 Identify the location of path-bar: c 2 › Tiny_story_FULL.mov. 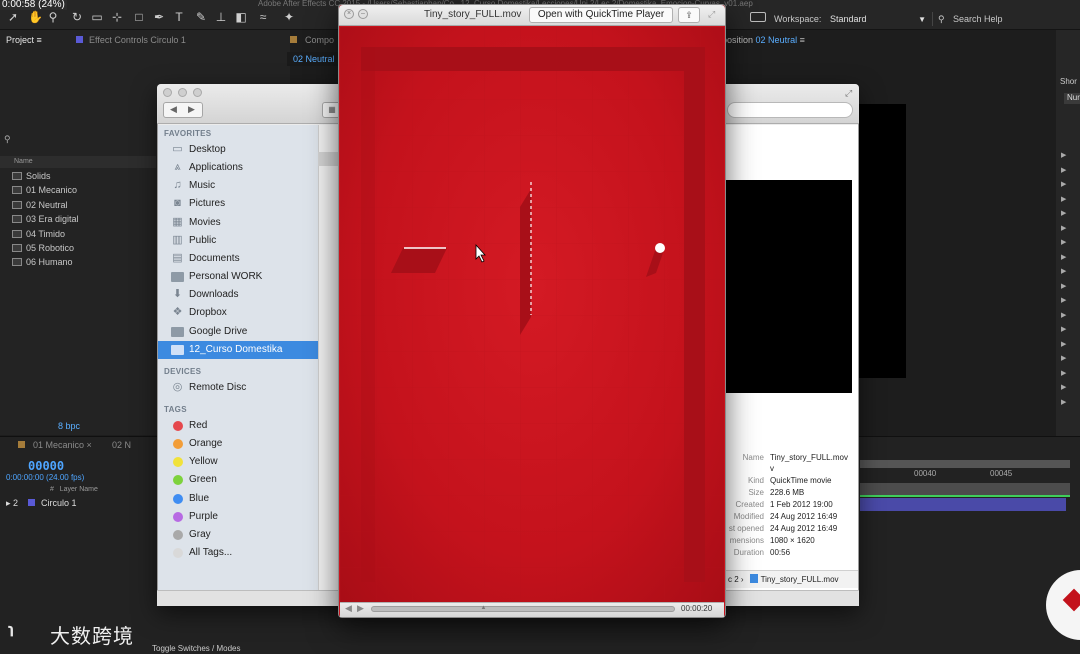
(792, 579).